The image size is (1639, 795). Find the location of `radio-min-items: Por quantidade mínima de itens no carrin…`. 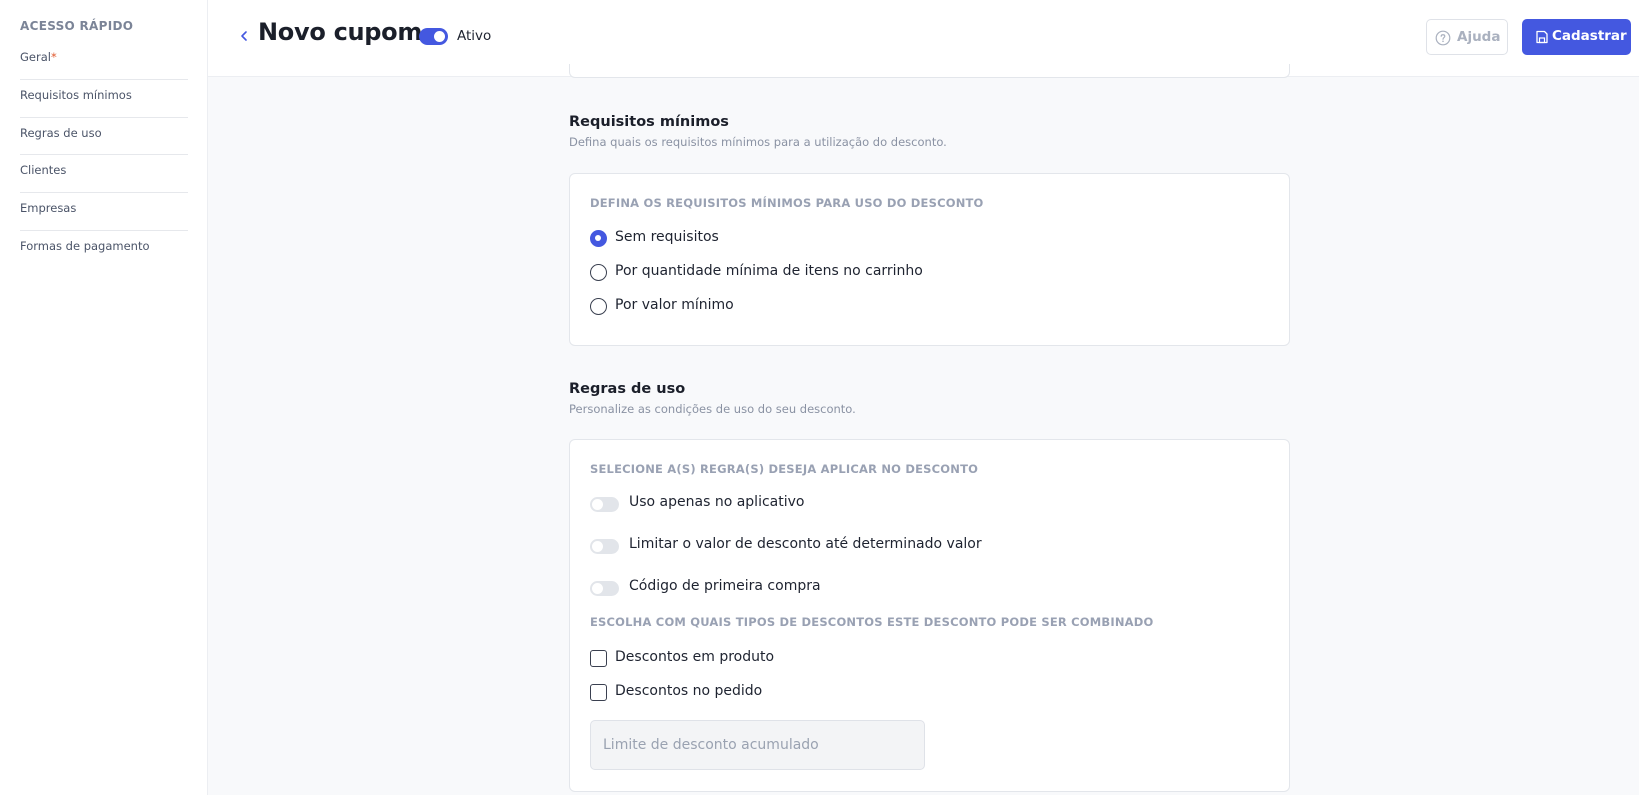

radio-min-items: Por quantidade mínima de itens no carrin… is located at coordinates (790, 273).